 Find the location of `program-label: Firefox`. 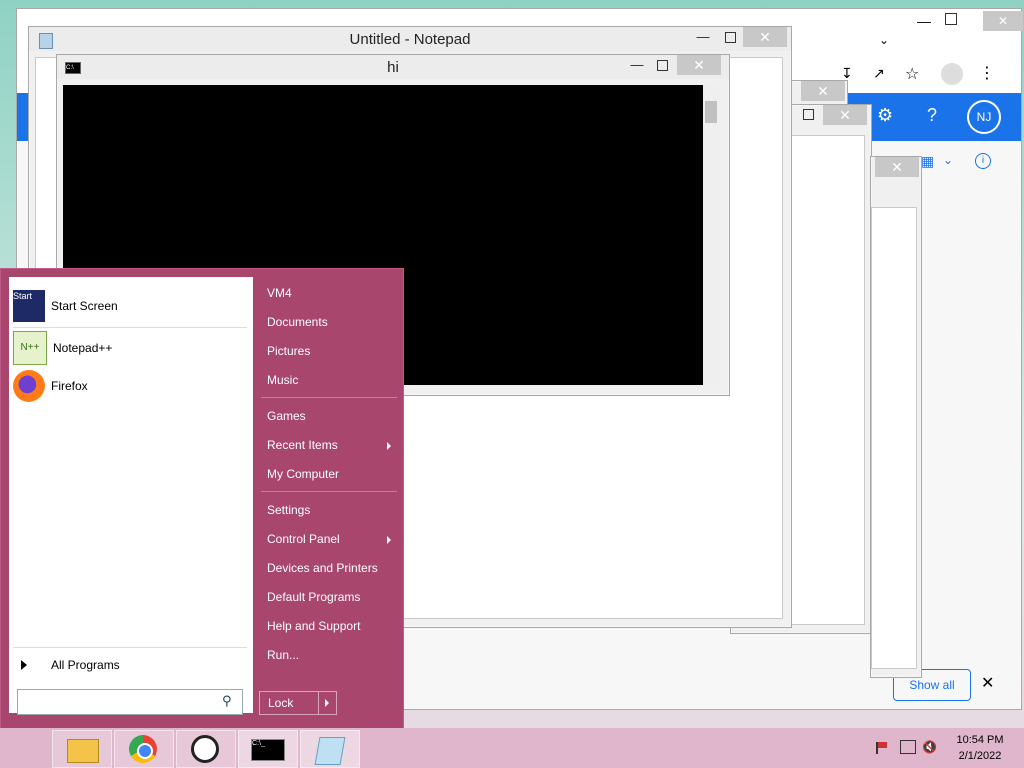

program-label: Firefox is located at coordinates (69, 386).